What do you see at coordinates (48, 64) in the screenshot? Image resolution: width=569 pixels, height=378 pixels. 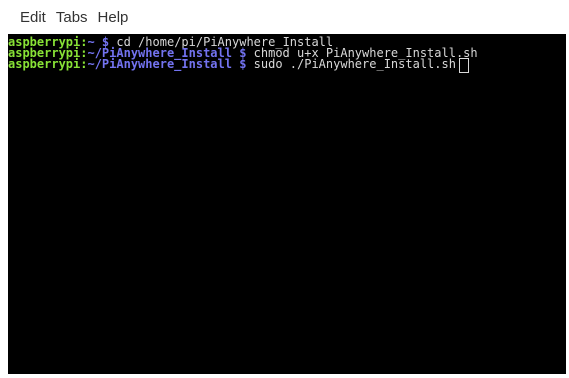 I see `prompt-host: aspberrypi:` at bounding box center [48, 64].